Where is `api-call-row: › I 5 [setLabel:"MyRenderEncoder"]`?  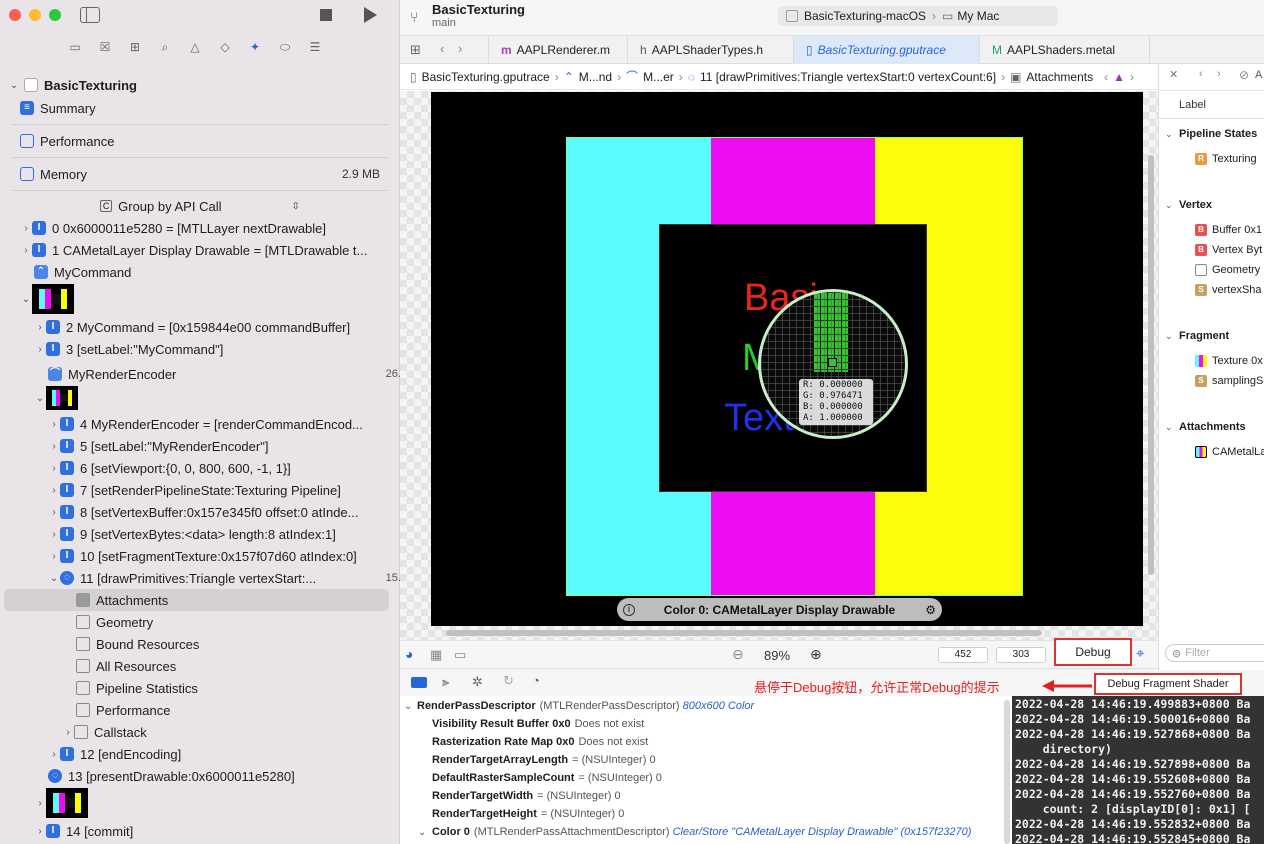
api-call-row: › I 5 [setLabel:"MyRenderEncoder"] is located at coordinates (248, 446).